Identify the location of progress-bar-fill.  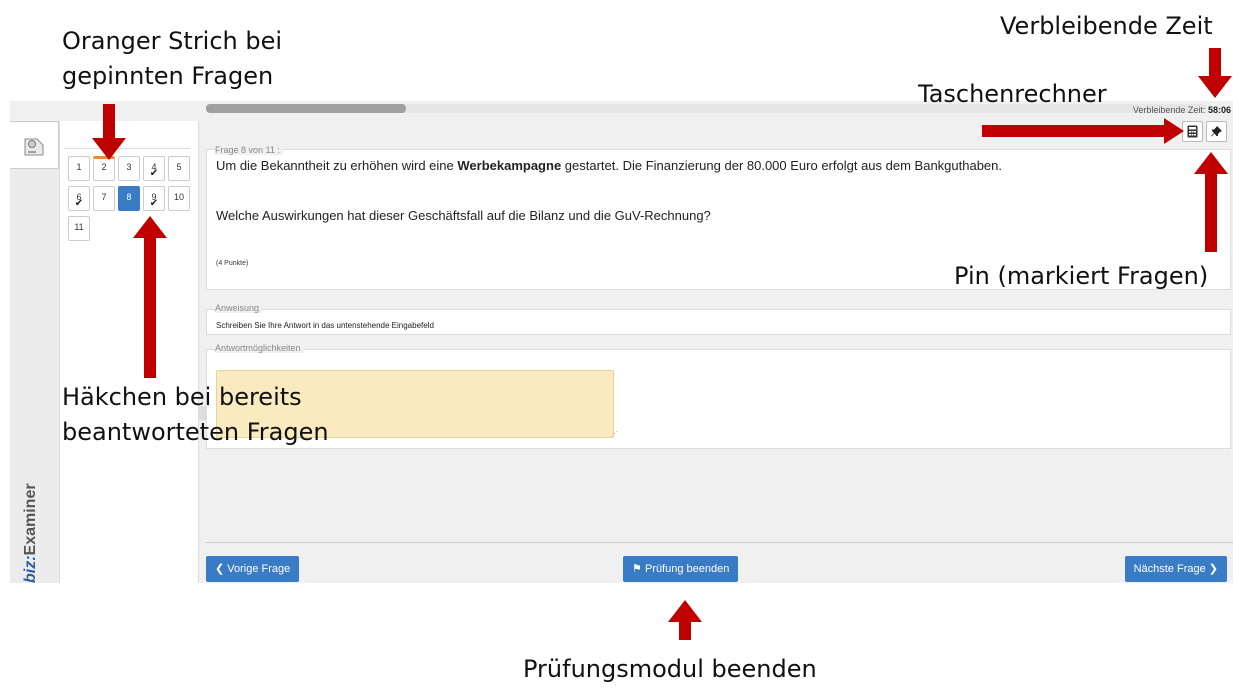
(306, 108).